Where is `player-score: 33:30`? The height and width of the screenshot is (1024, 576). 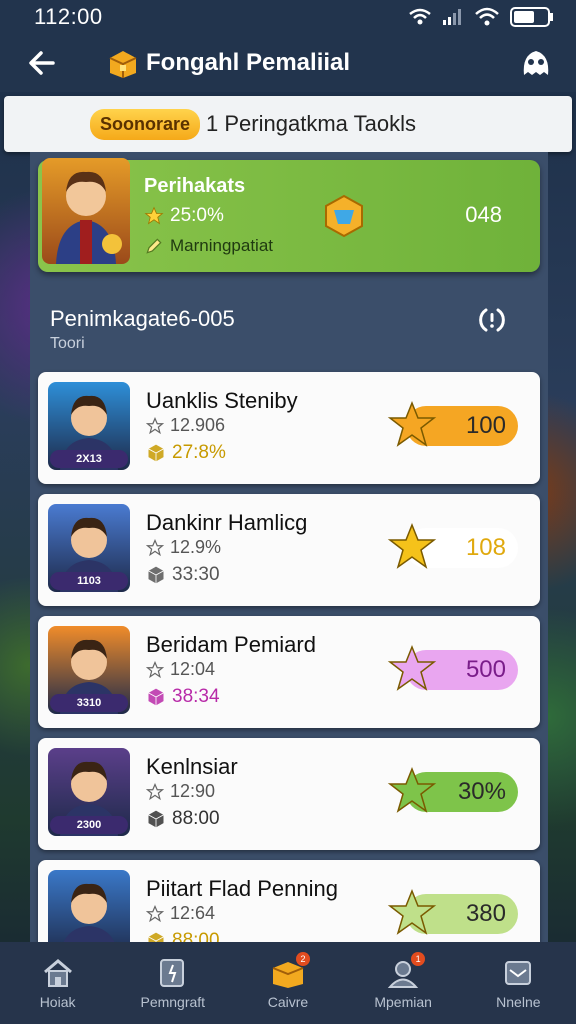
player-score: 33:30 is located at coordinates (183, 575).